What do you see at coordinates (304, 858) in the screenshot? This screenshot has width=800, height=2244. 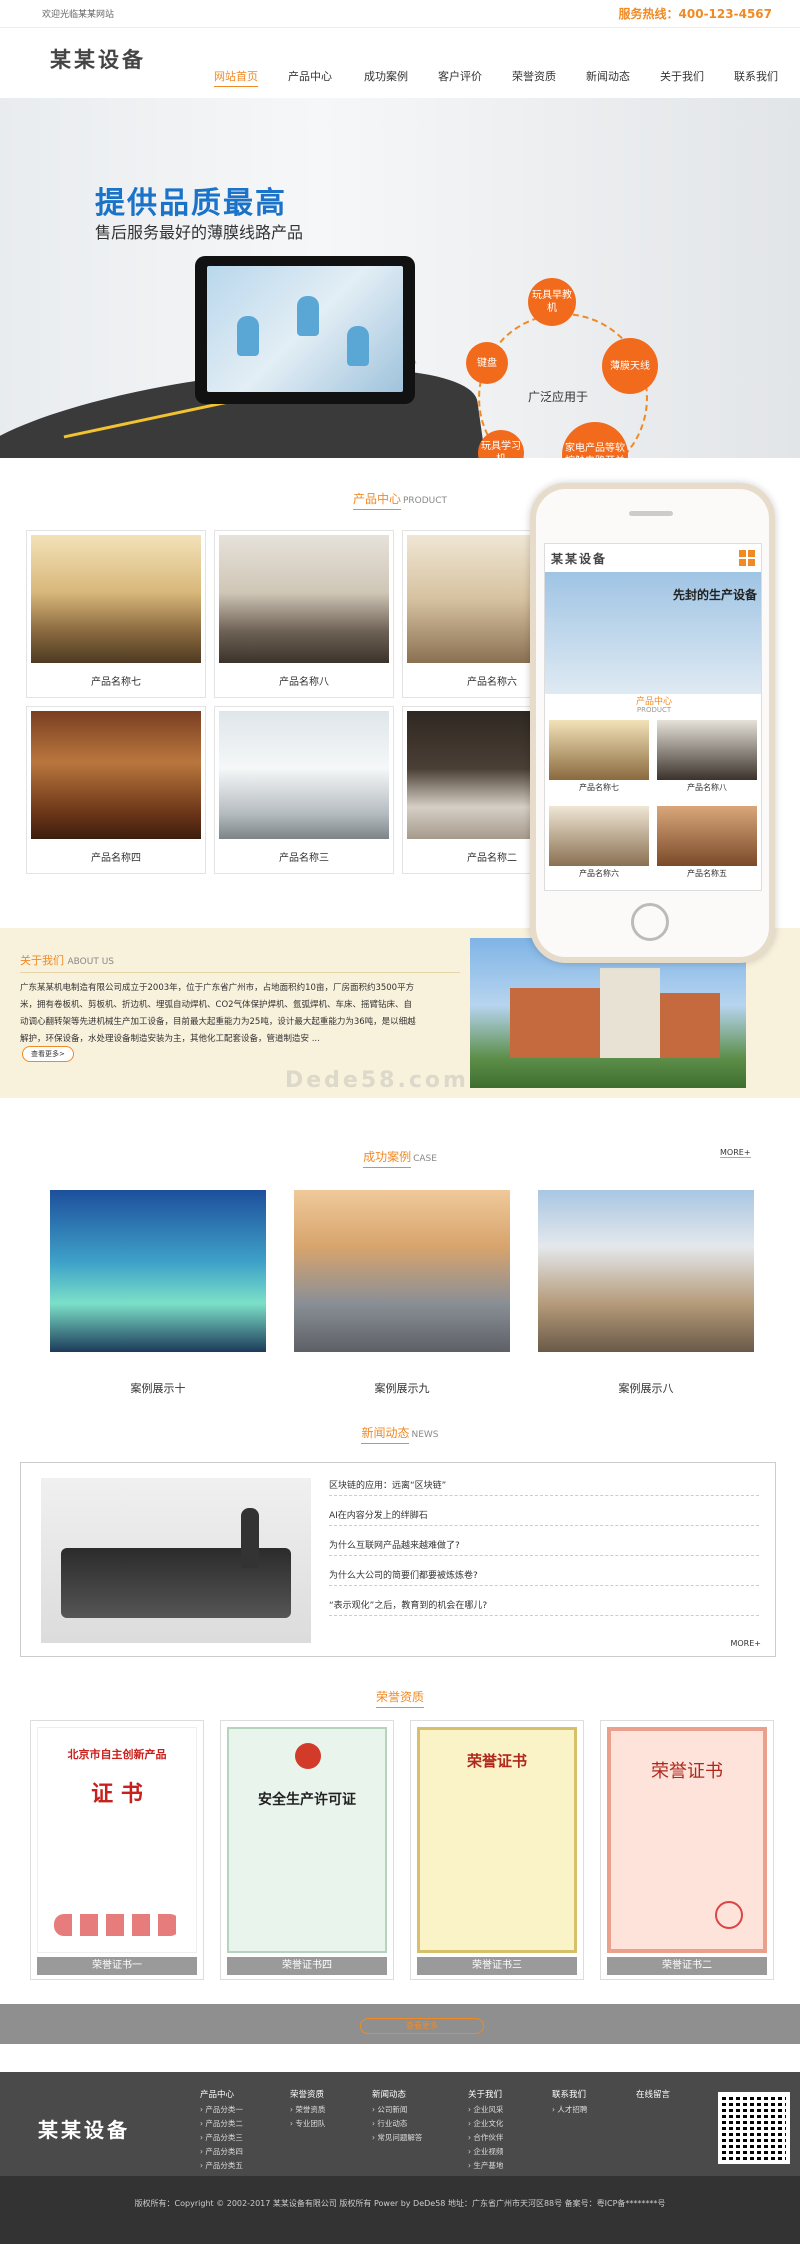 I see `product-name: 产品名称三` at bounding box center [304, 858].